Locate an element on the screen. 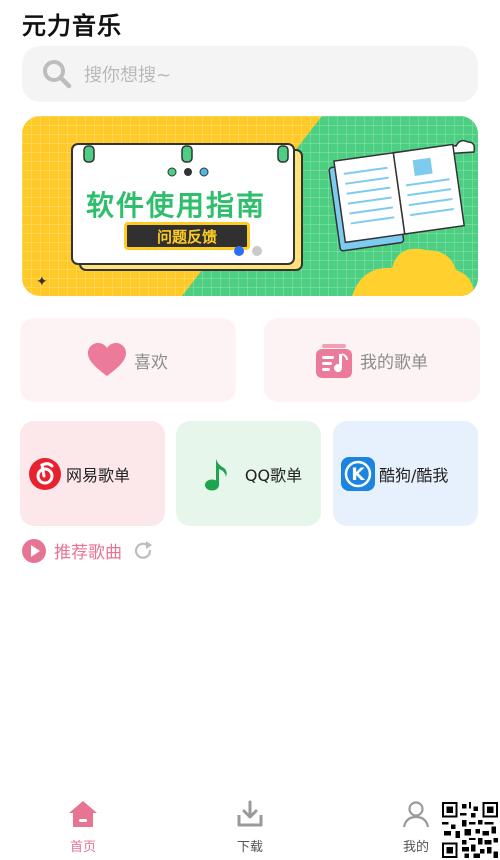 This screenshot has height=860, width=500. kugou-icon: K is located at coordinates (358, 473).